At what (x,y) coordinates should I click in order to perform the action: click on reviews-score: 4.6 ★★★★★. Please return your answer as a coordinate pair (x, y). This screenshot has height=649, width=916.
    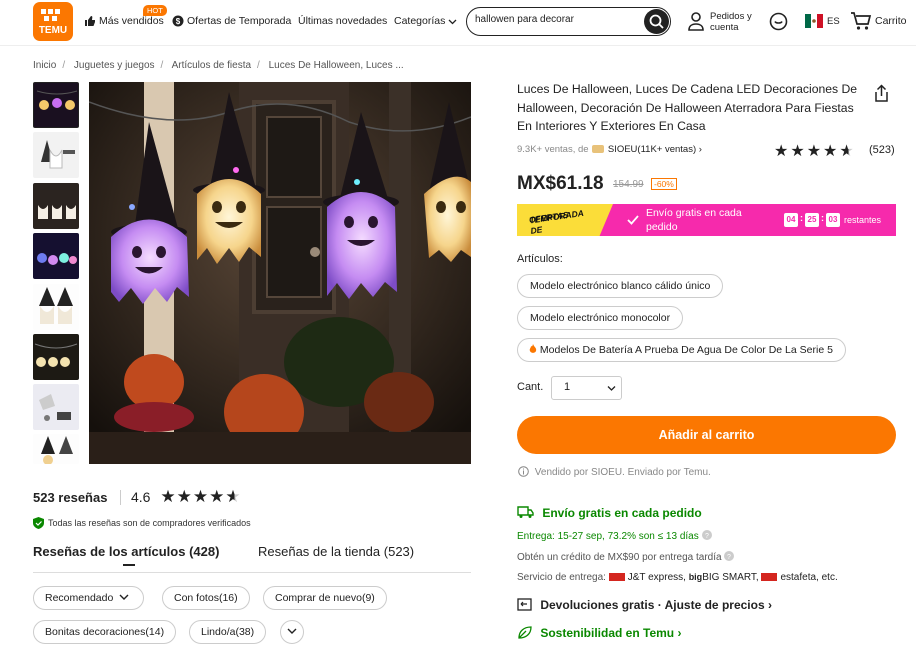
    Looking at the image, I should click on (186, 497).